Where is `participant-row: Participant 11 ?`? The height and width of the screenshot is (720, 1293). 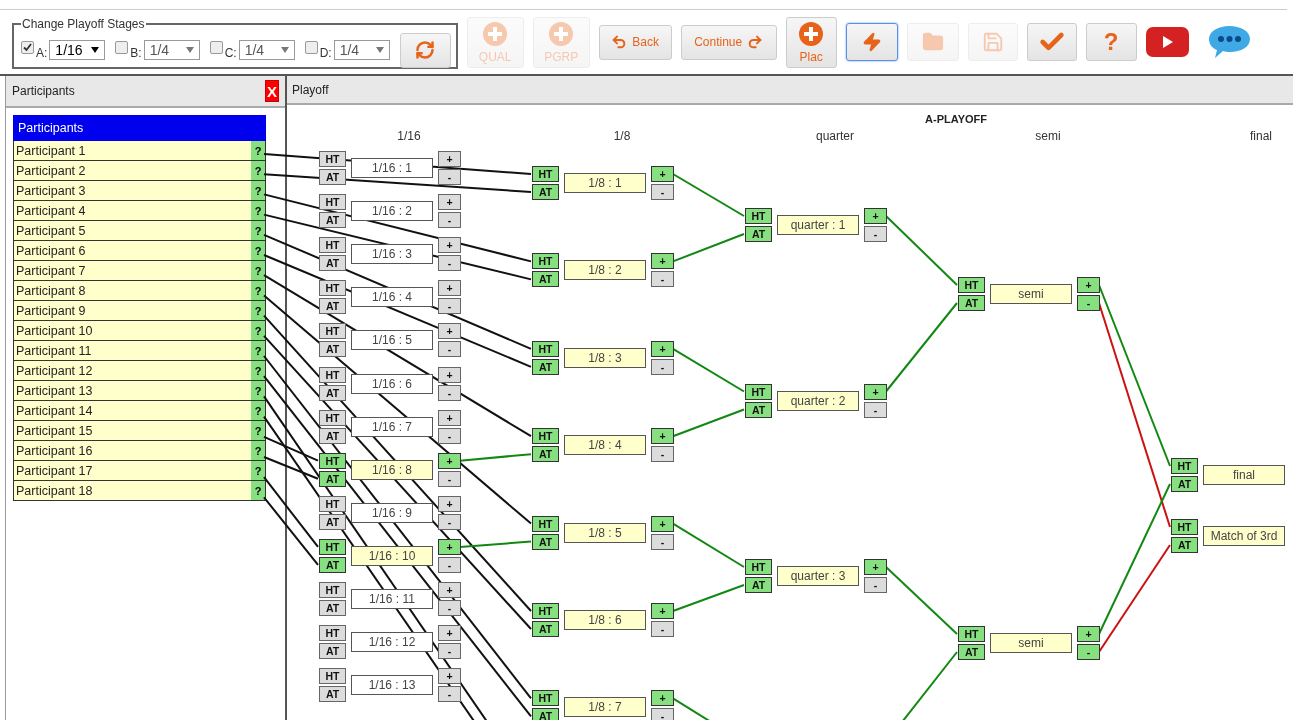
participant-row: Participant 11 ? is located at coordinates (139, 351).